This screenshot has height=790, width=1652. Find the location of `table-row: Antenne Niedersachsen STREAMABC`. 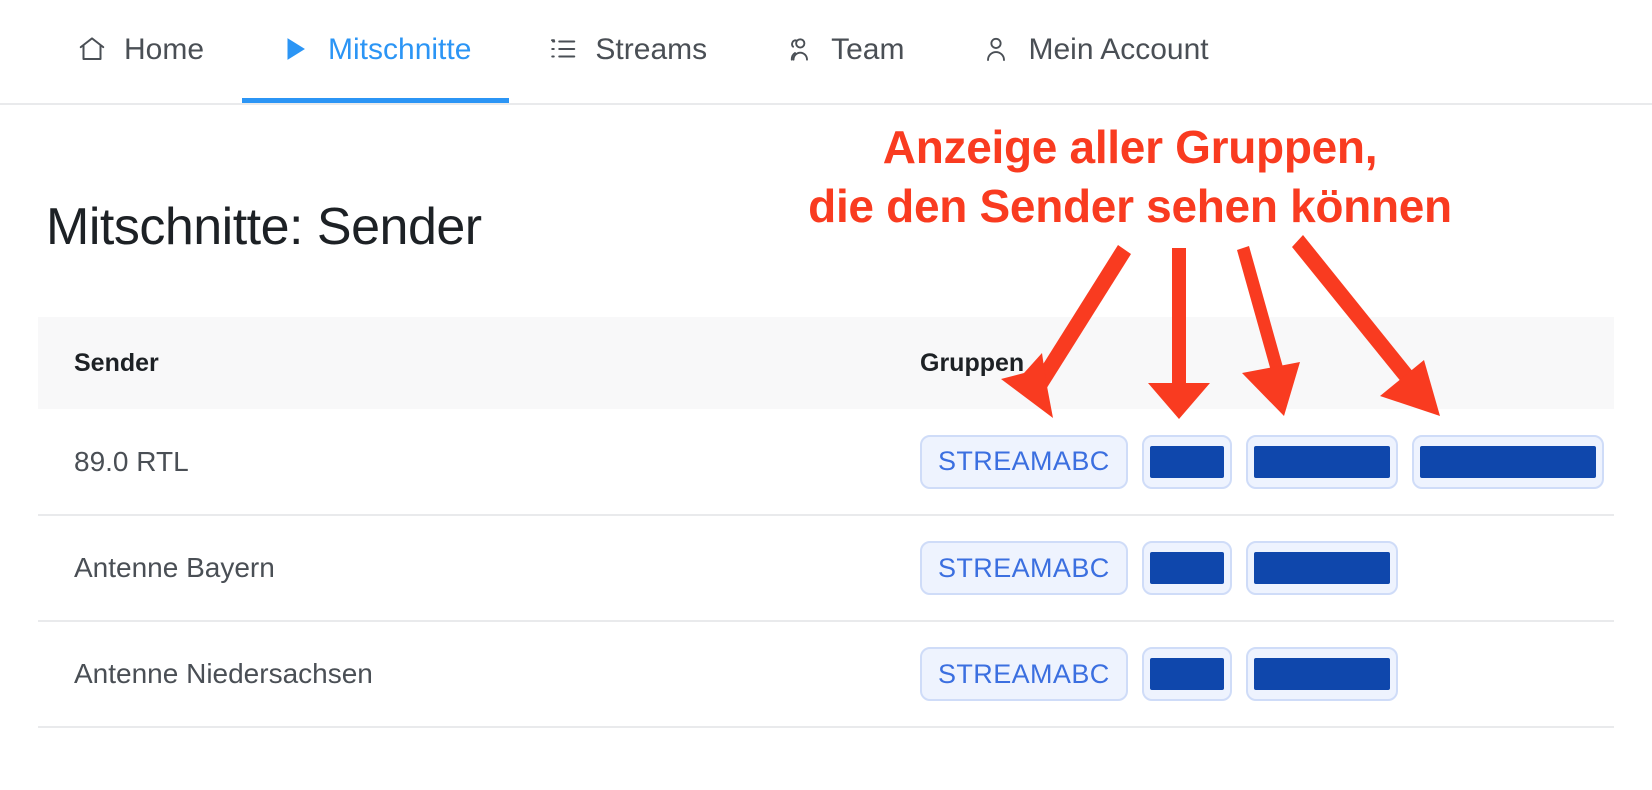

table-row: Antenne Niedersachsen STREAMABC is located at coordinates (826, 674).